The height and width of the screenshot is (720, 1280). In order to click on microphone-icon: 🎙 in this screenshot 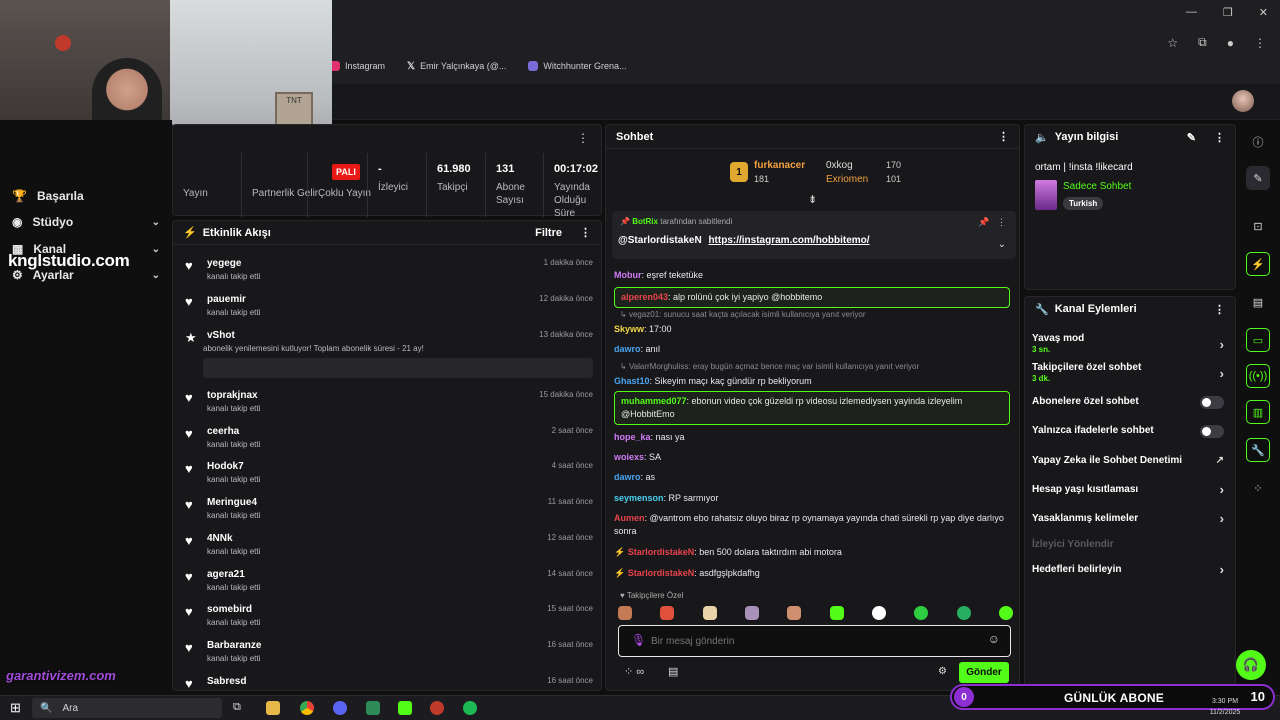, I will do `click(638, 640)`.